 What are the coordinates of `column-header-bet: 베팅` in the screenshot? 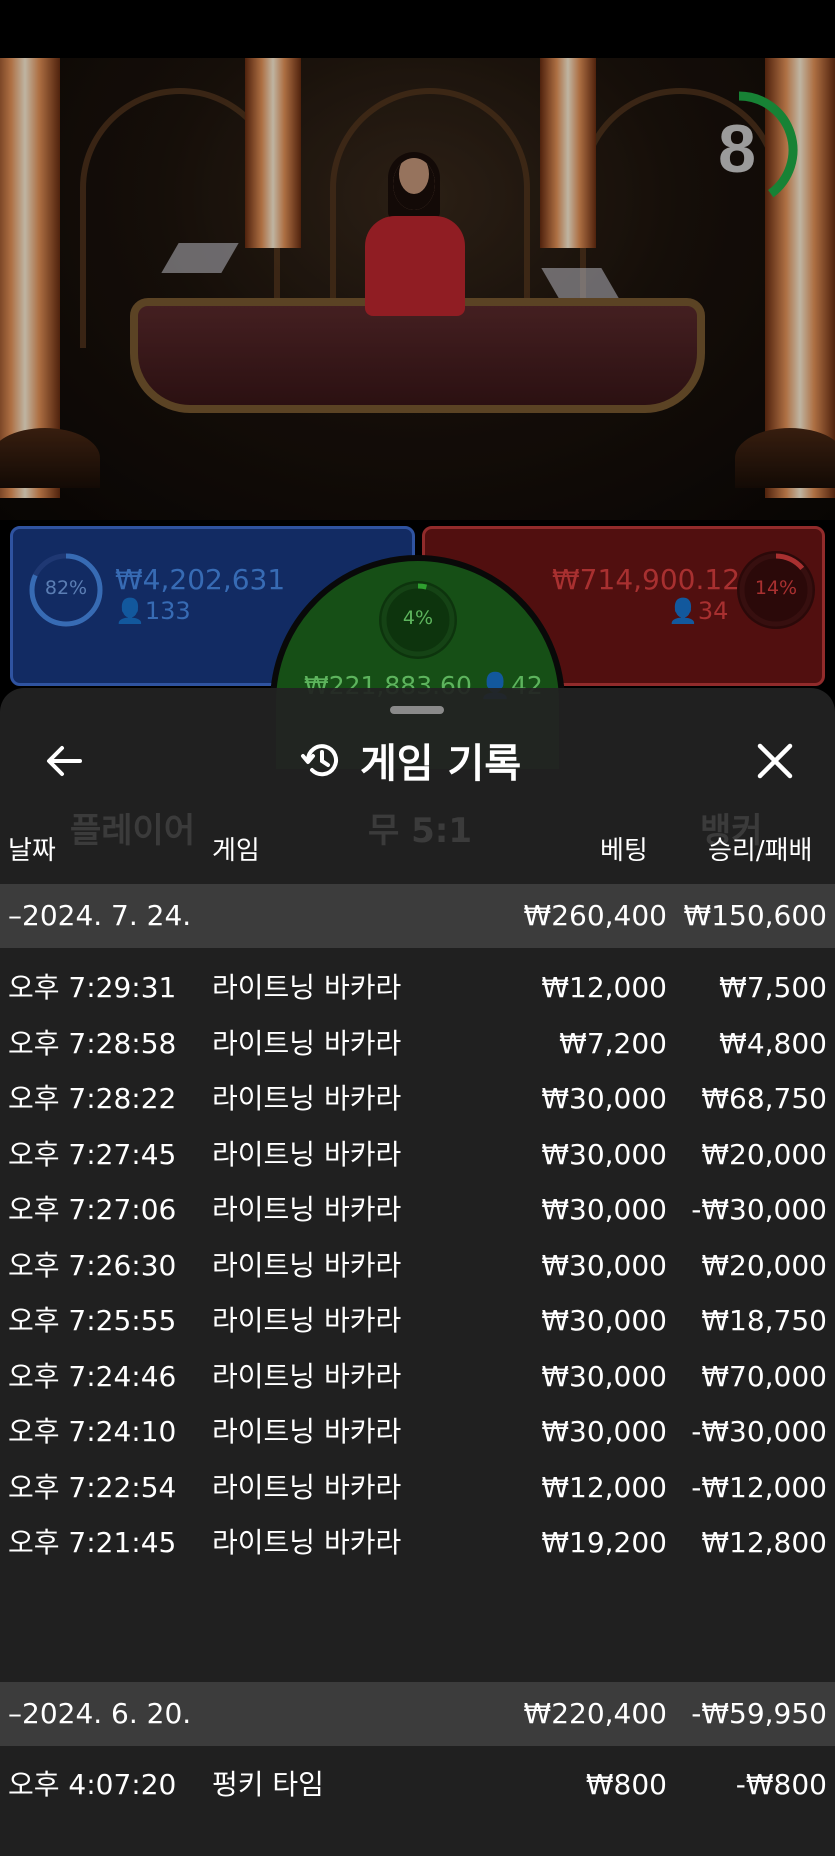 It's located at (624, 851).